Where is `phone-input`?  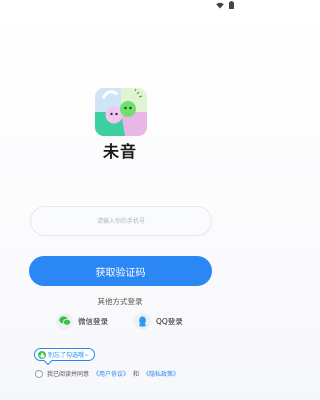
phone-input is located at coordinates (121, 221).